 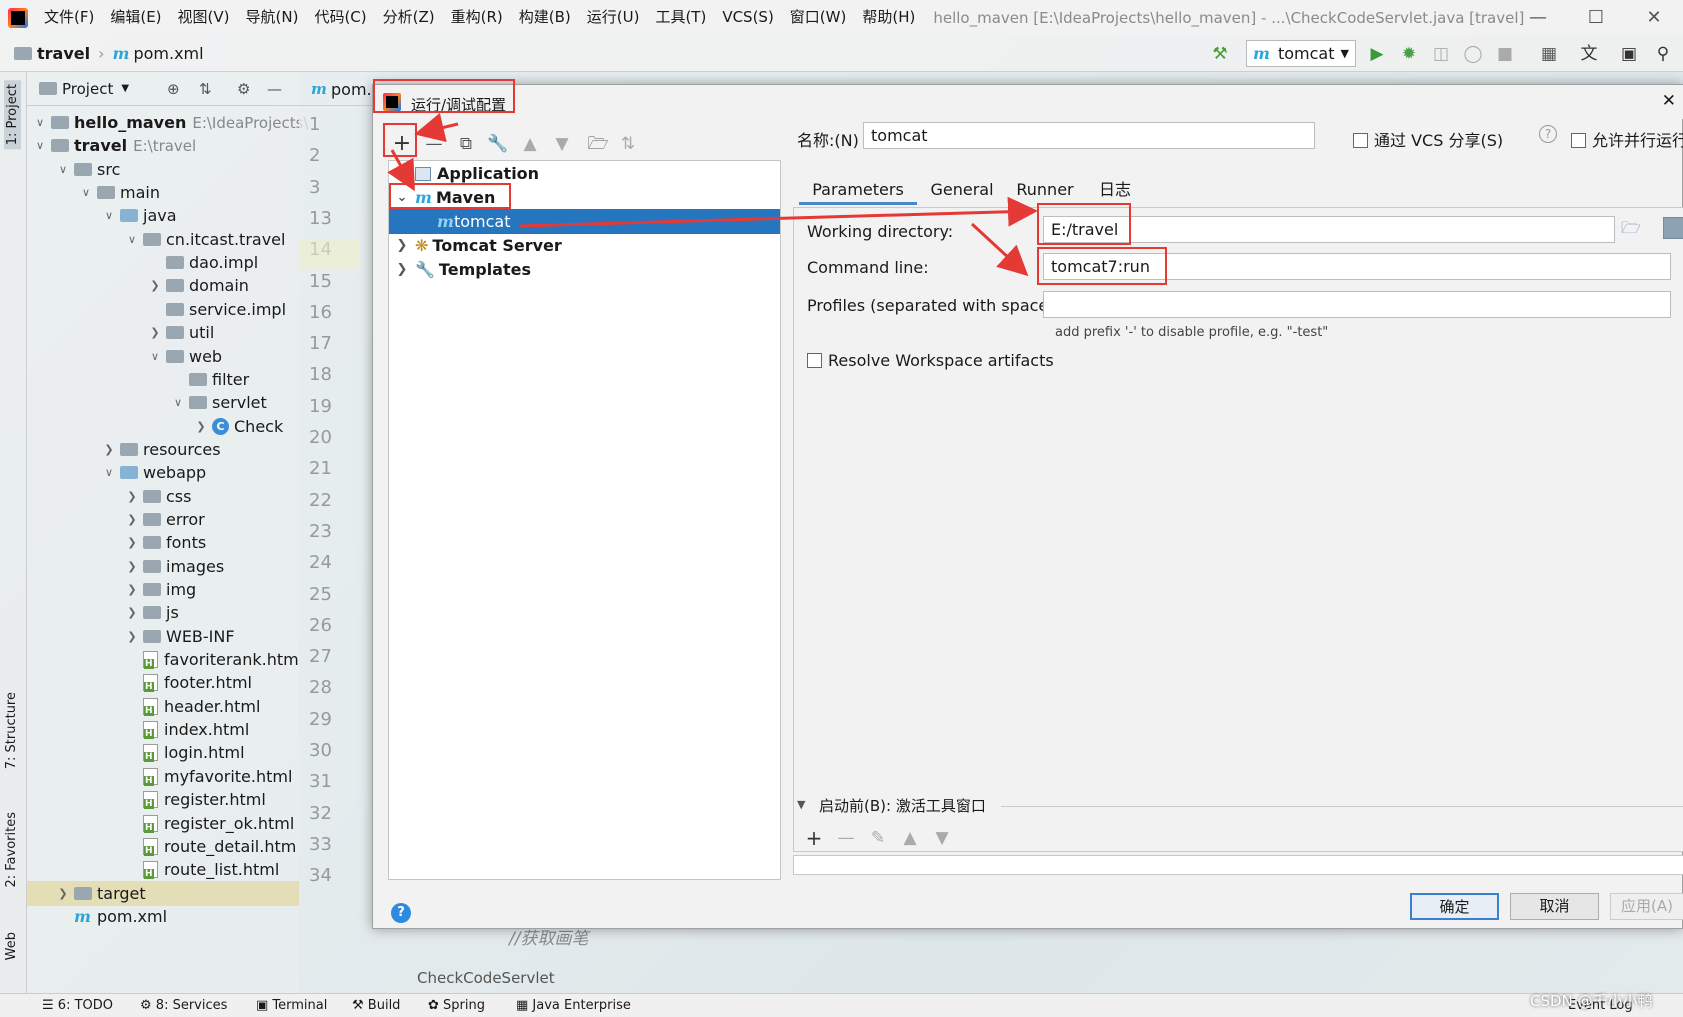 I want to click on arrow-to-maven, so click(x=401, y=170).